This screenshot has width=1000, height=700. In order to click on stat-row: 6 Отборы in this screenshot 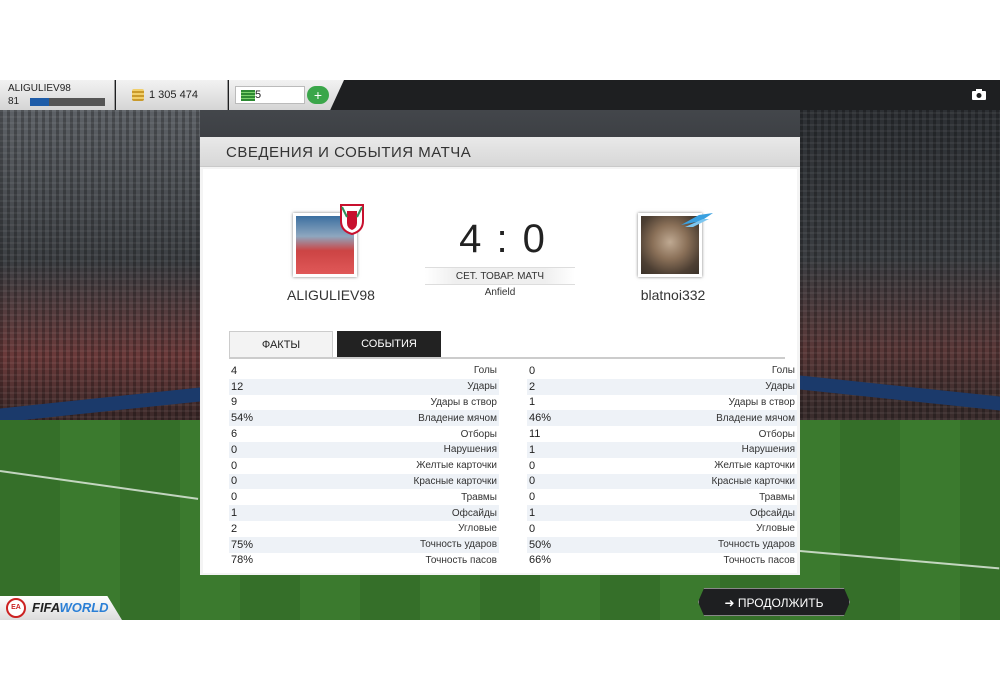, I will do `click(364, 434)`.